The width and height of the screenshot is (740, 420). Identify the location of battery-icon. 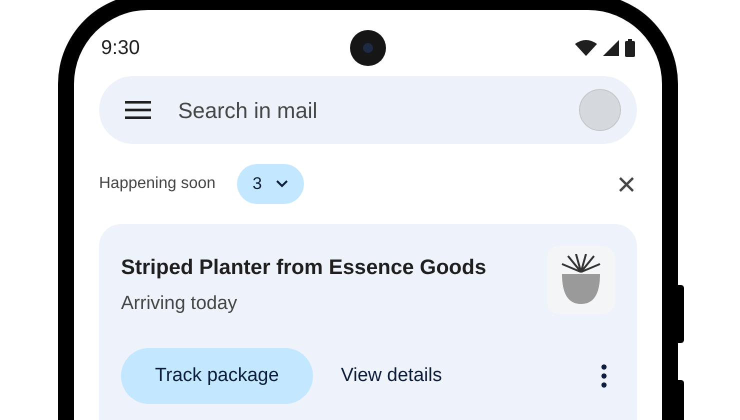
(630, 48).